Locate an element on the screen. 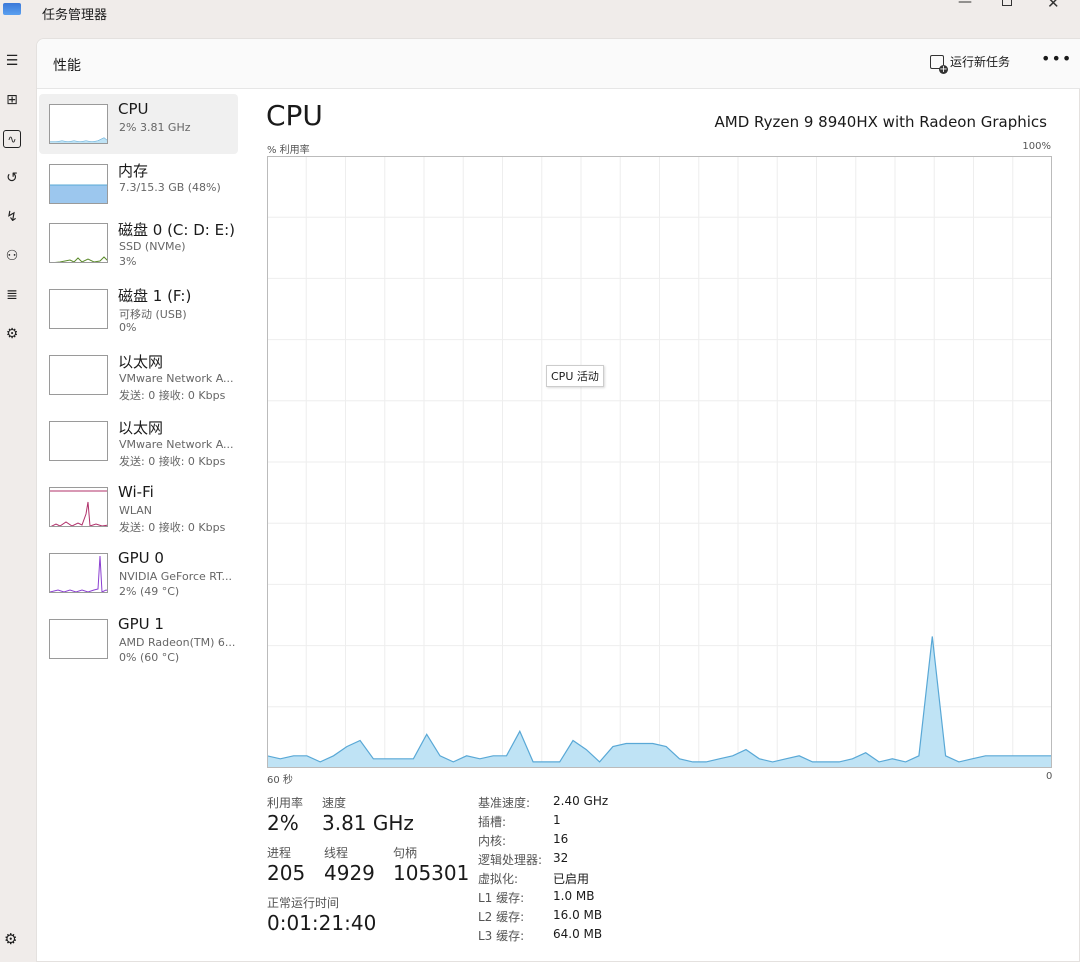 The width and height of the screenshot is (1080, 962). resource-detail: WLAN is located at coordinates (136, 510).